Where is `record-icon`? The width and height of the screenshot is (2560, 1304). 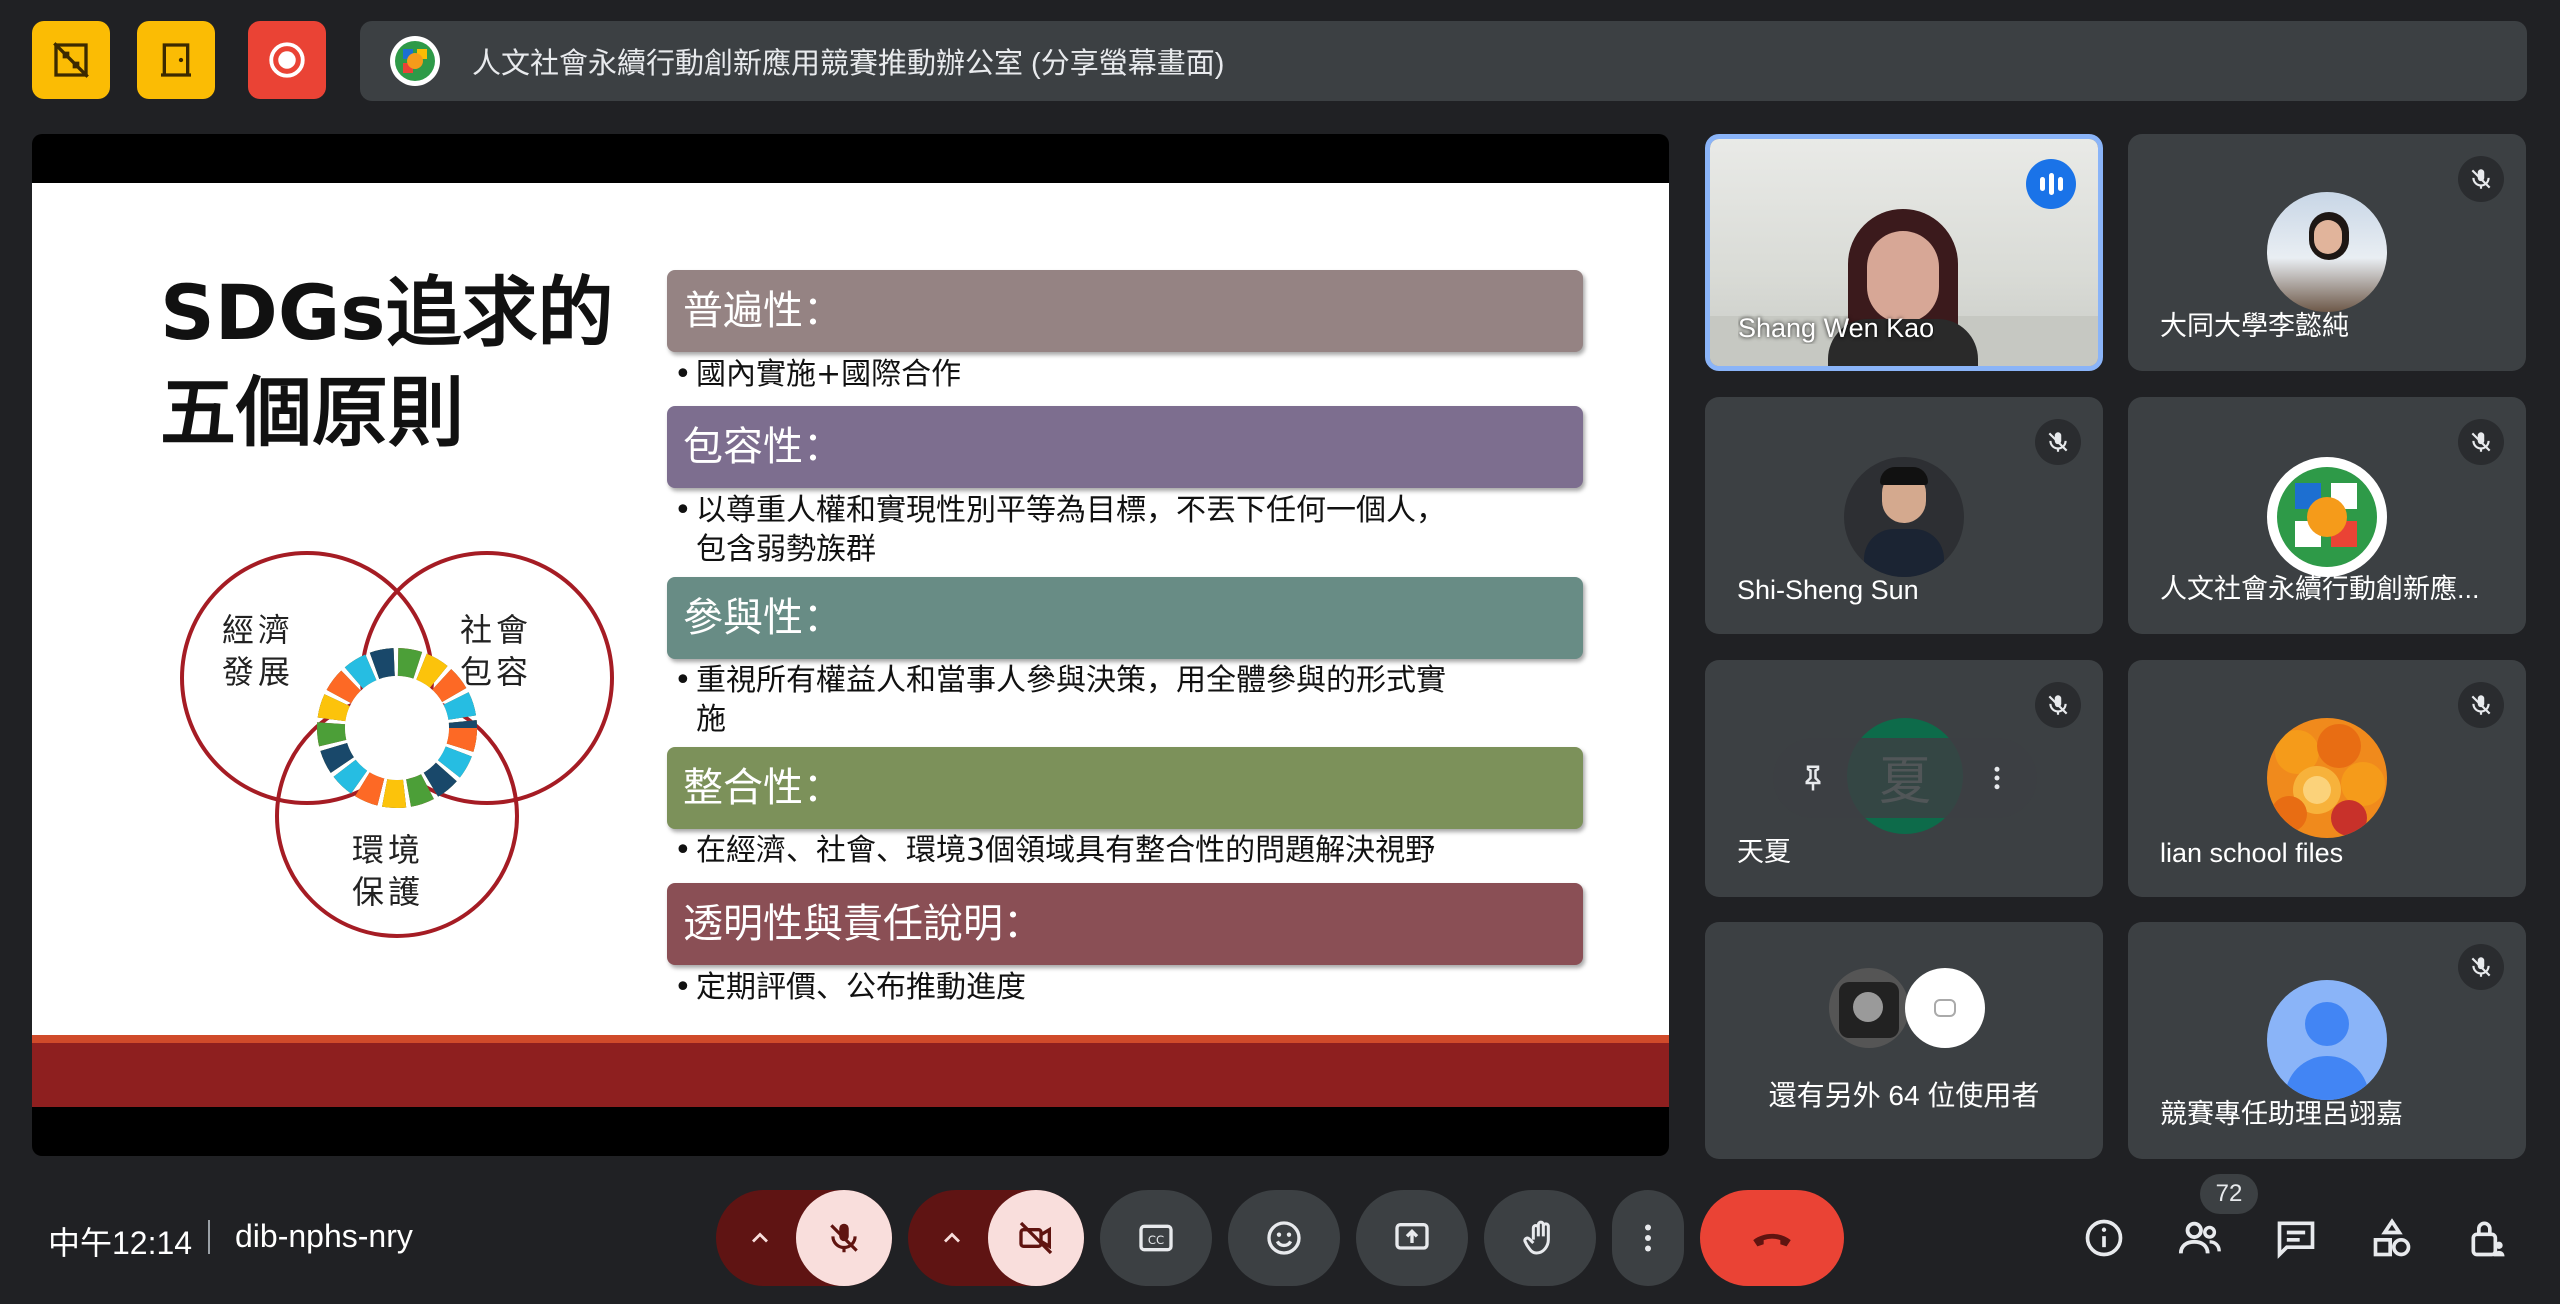 record-icon is located at coordinates (287, 60).